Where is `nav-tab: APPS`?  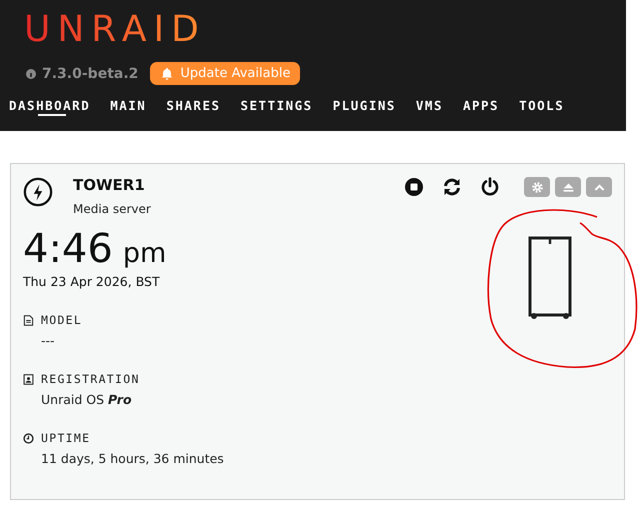
nav-tab: APPS is located at coordinates (481, 107).